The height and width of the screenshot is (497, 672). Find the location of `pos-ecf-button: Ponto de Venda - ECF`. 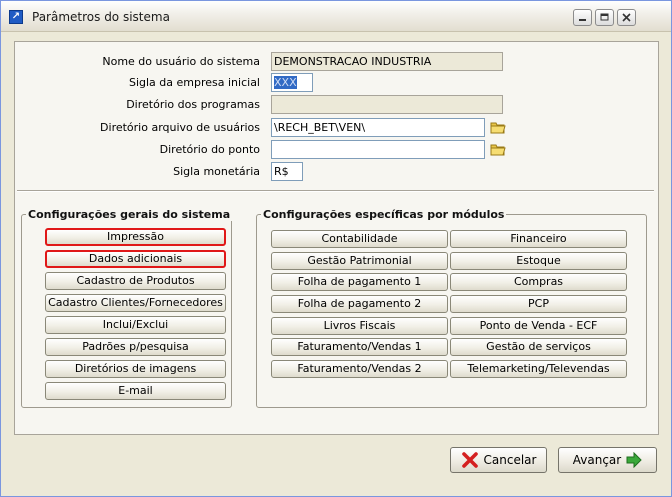

pos-ecf-button: Ponto de Venda - ECF is located at coordinates (538, 326).